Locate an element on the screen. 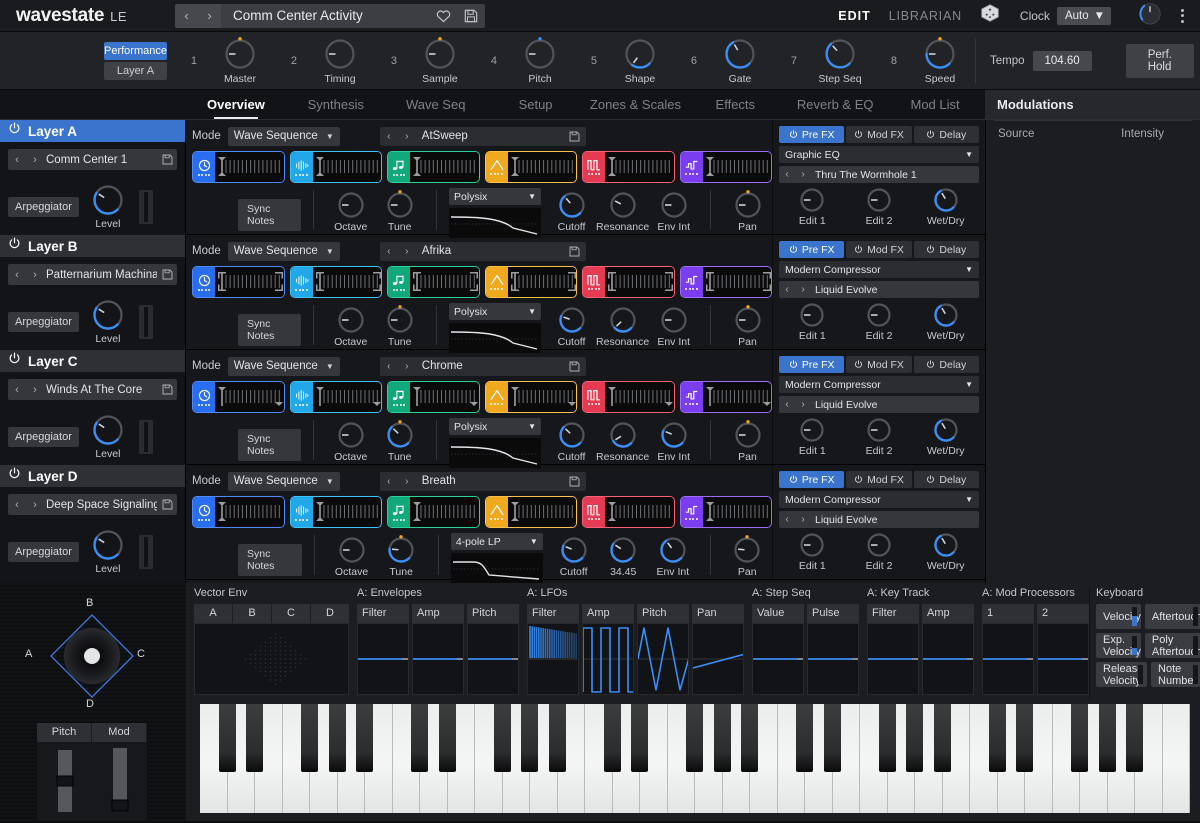 Image resolution: width=1200 pixels, height=823 pixels. wave-sequence-selector: ‹ › AtSweep is located at coordinates (482, 136).